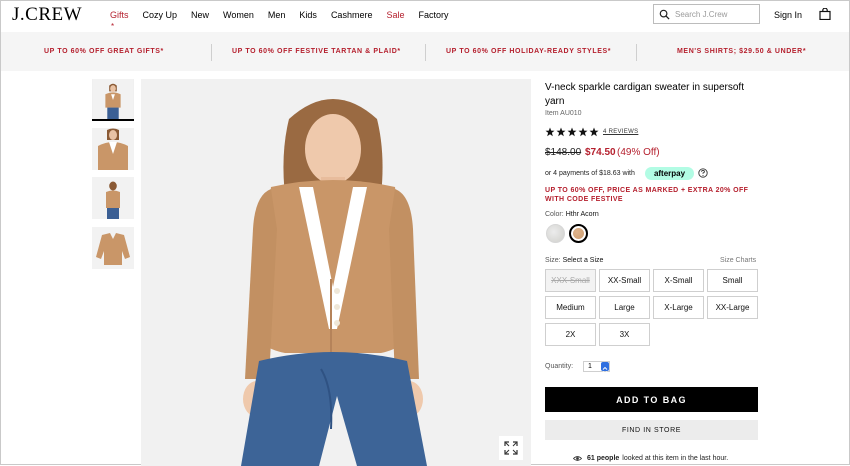 This screenshot has height=466, width=850. I want to click on afterpay-badge-label: afterpay, so click(669, 173).